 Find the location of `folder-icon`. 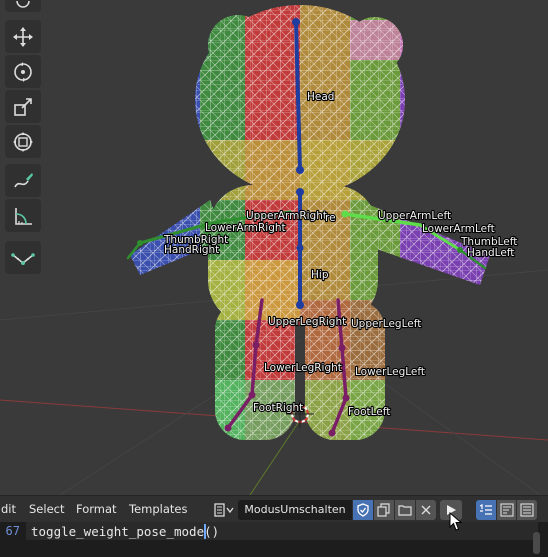

folder-icon is located at coordinates (405, 510).